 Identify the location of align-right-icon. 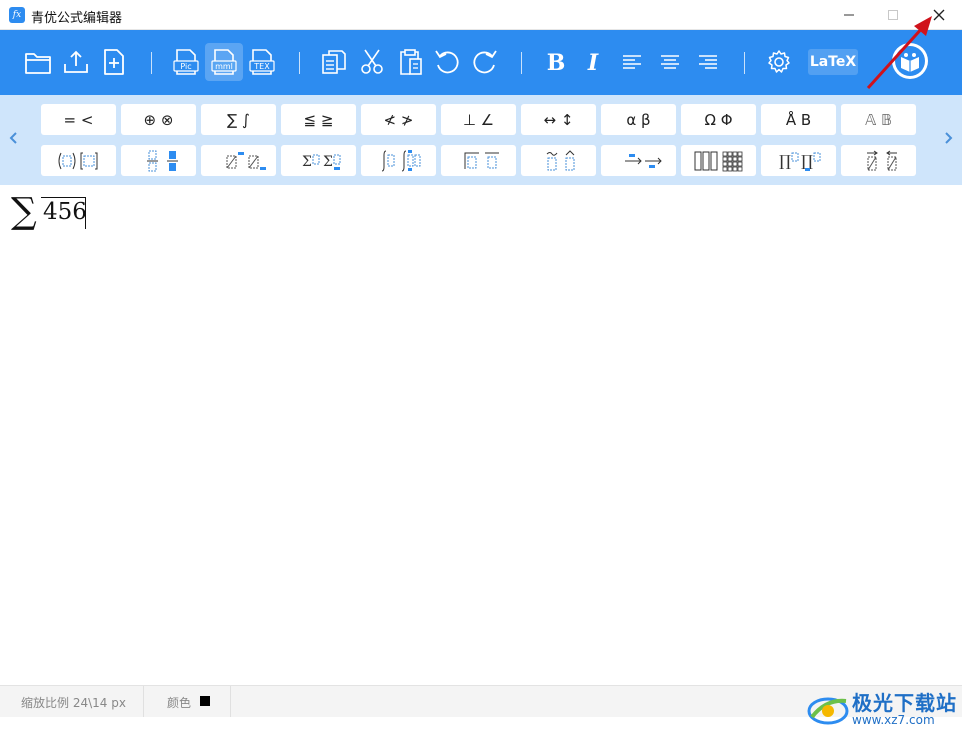
(708, 62).